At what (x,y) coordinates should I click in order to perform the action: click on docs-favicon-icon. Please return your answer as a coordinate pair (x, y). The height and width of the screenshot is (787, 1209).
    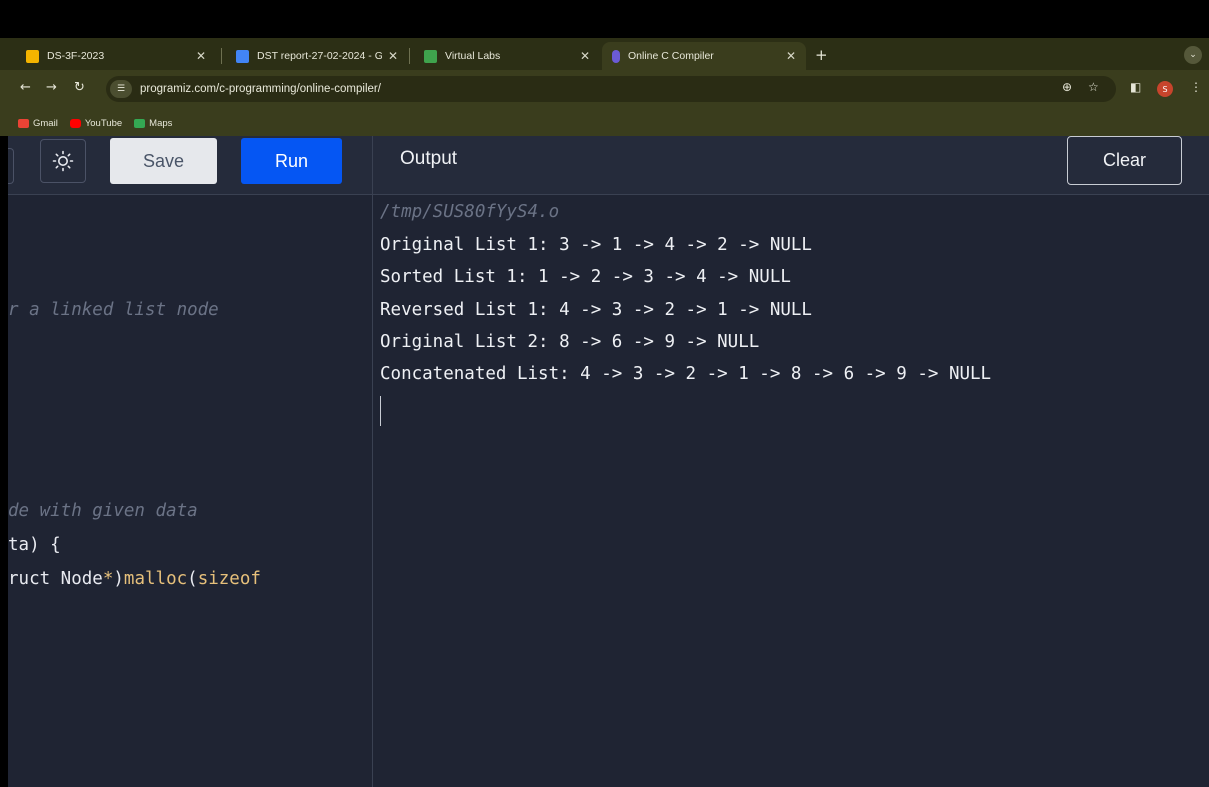
    Looking at the image, I should click on (242, 56).